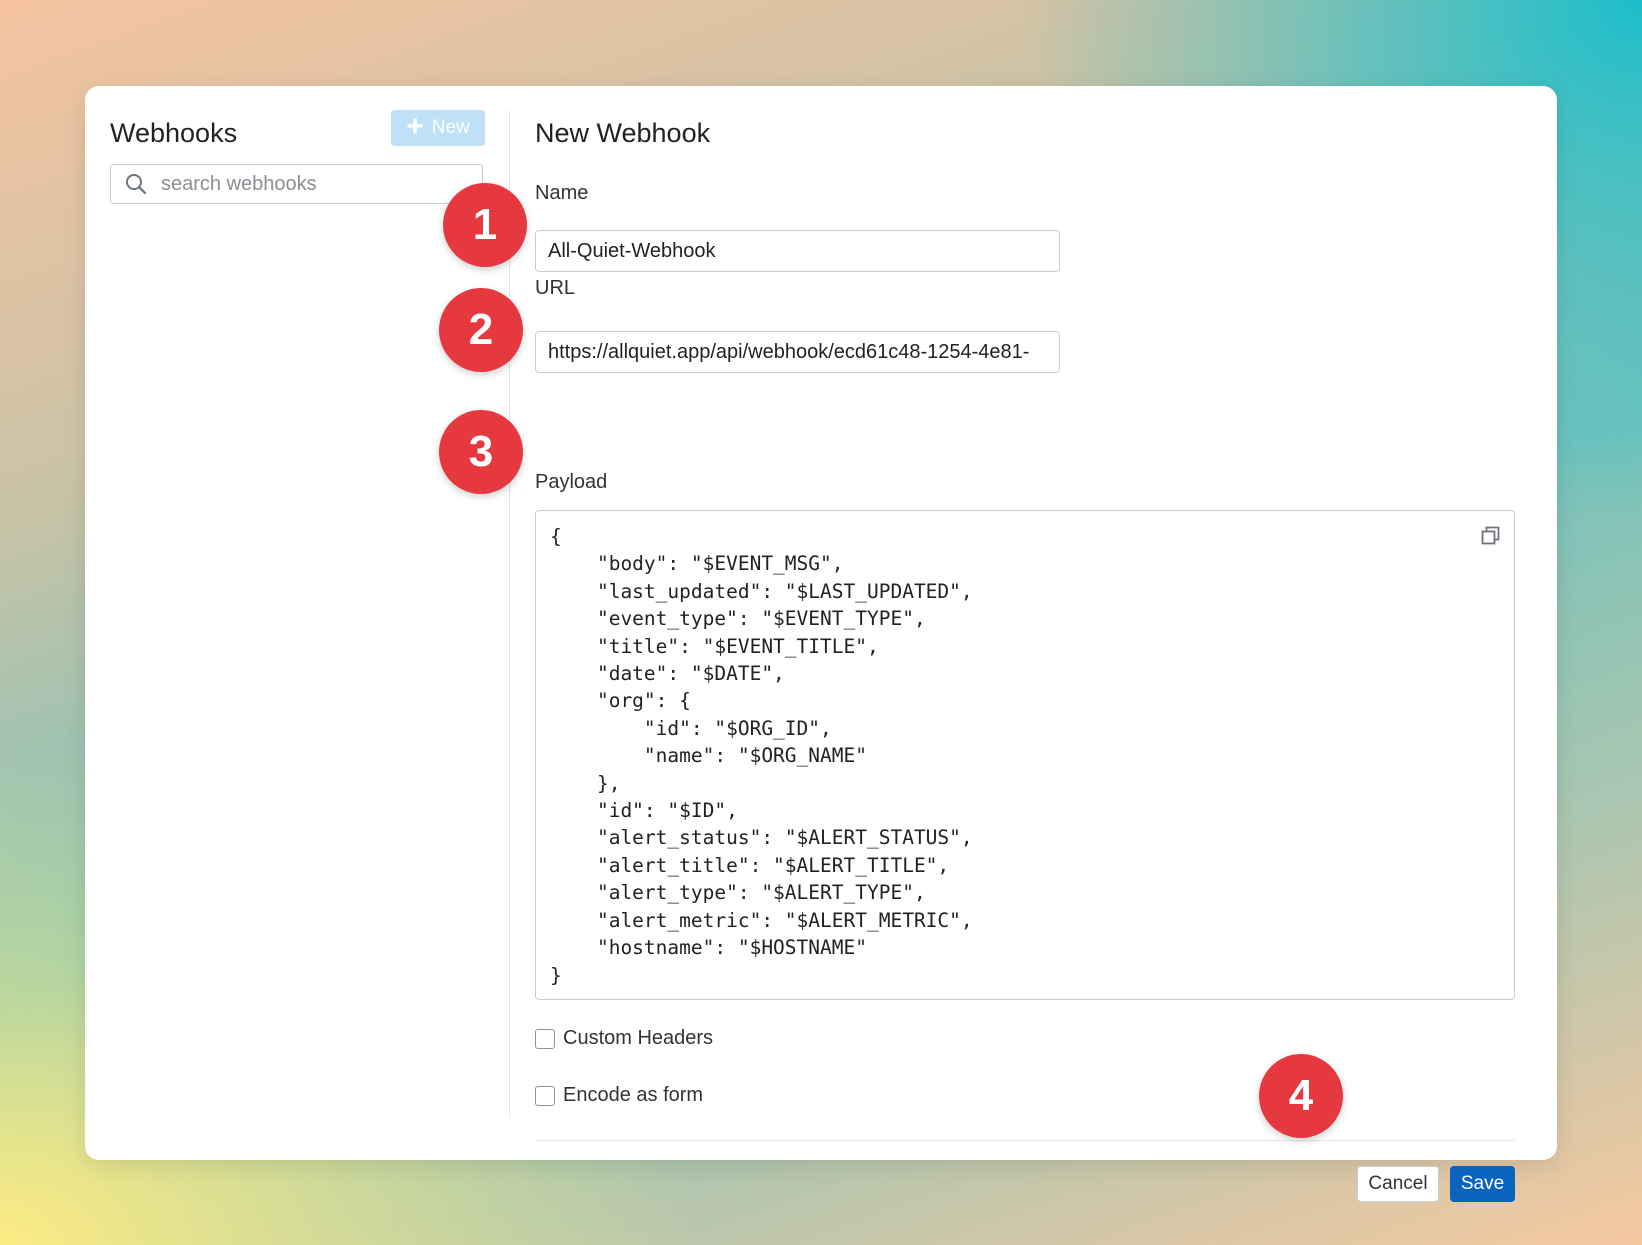 The image size is (1642, 1245). I want to click on copy-icon, so click(1491, 536).